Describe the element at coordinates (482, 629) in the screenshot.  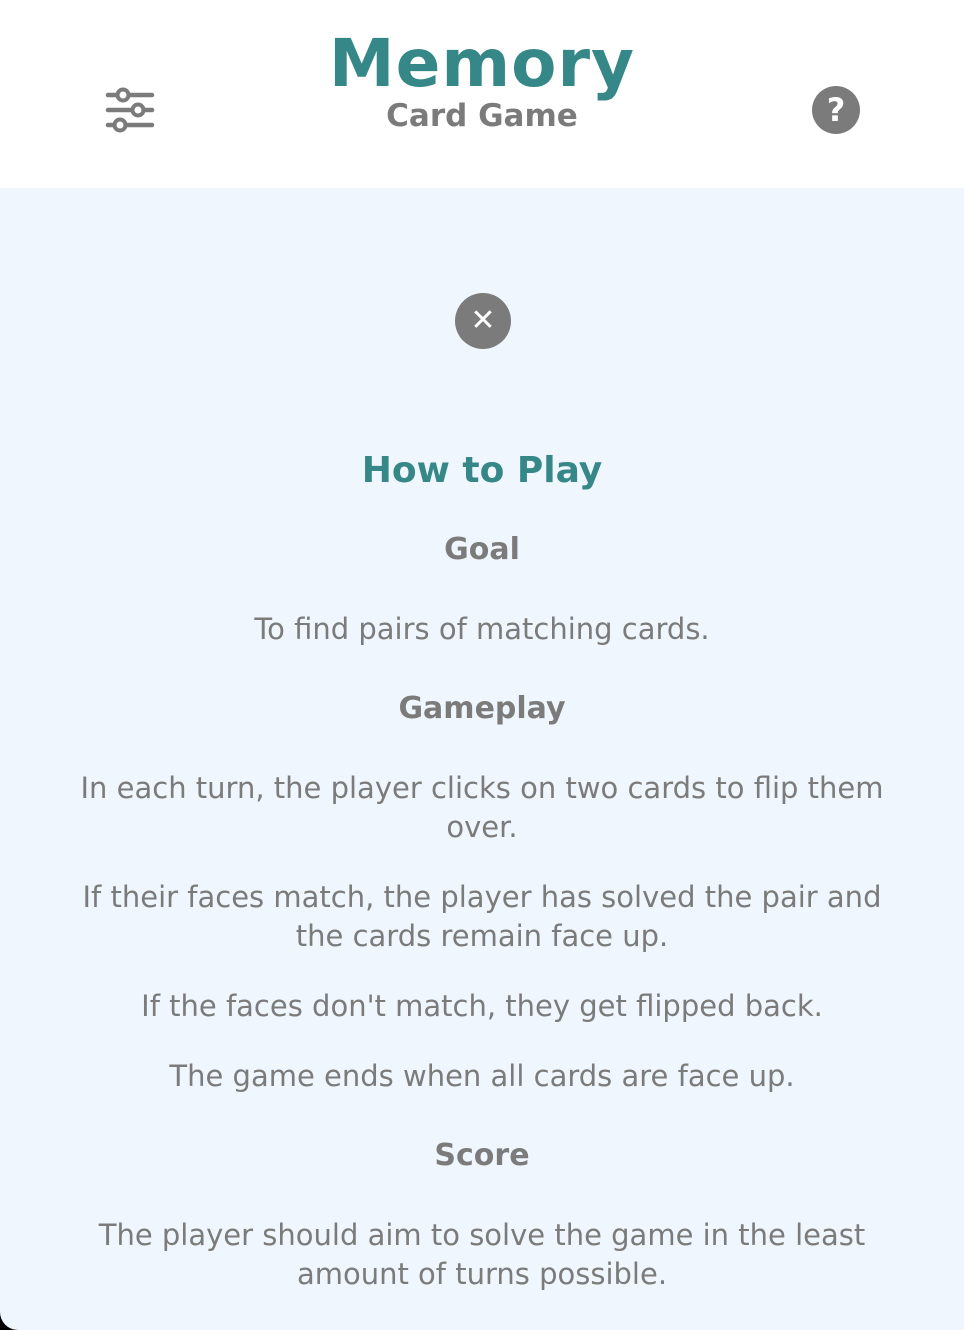
I see `goal-text: To find pairs of matching cards.` at that location.